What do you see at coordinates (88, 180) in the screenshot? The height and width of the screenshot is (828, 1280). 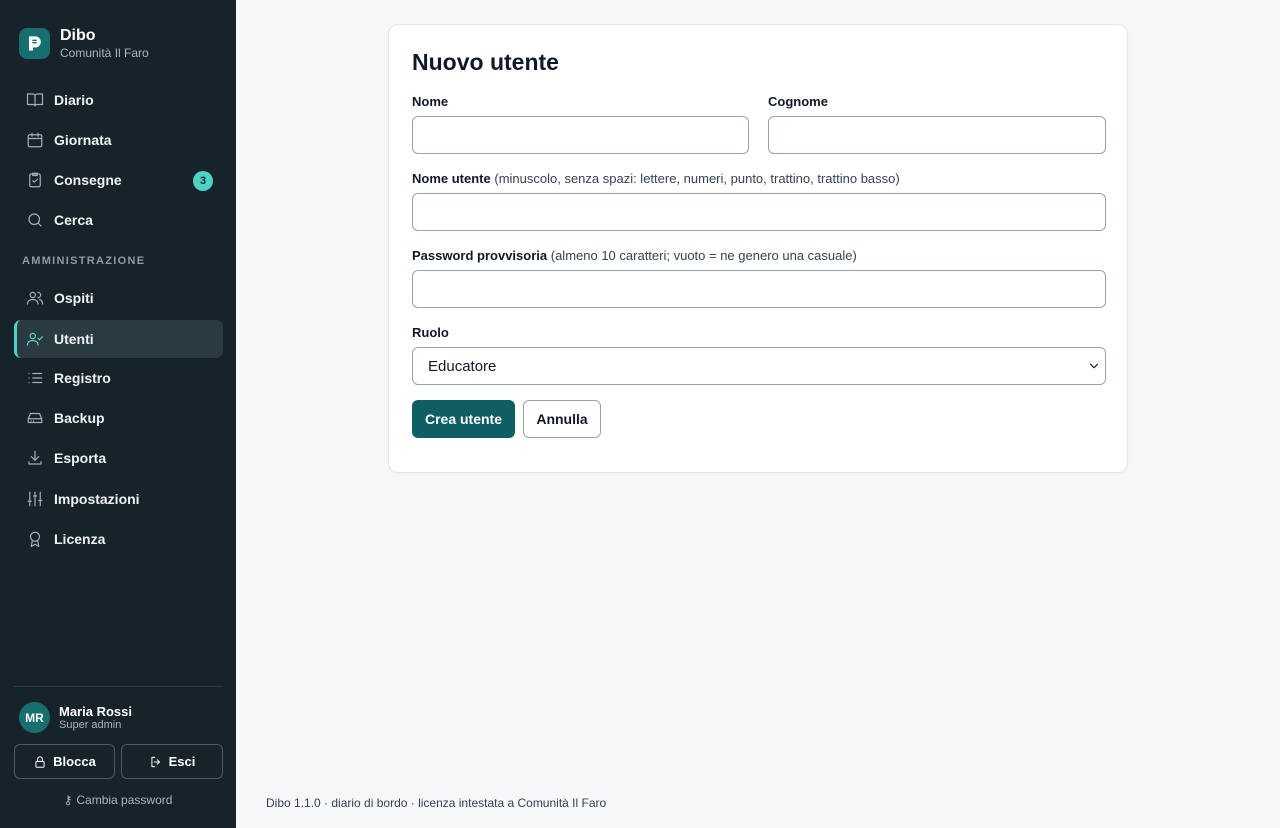 I see `sidebar-item-label: Consegne` at bounding box center [88, 180].